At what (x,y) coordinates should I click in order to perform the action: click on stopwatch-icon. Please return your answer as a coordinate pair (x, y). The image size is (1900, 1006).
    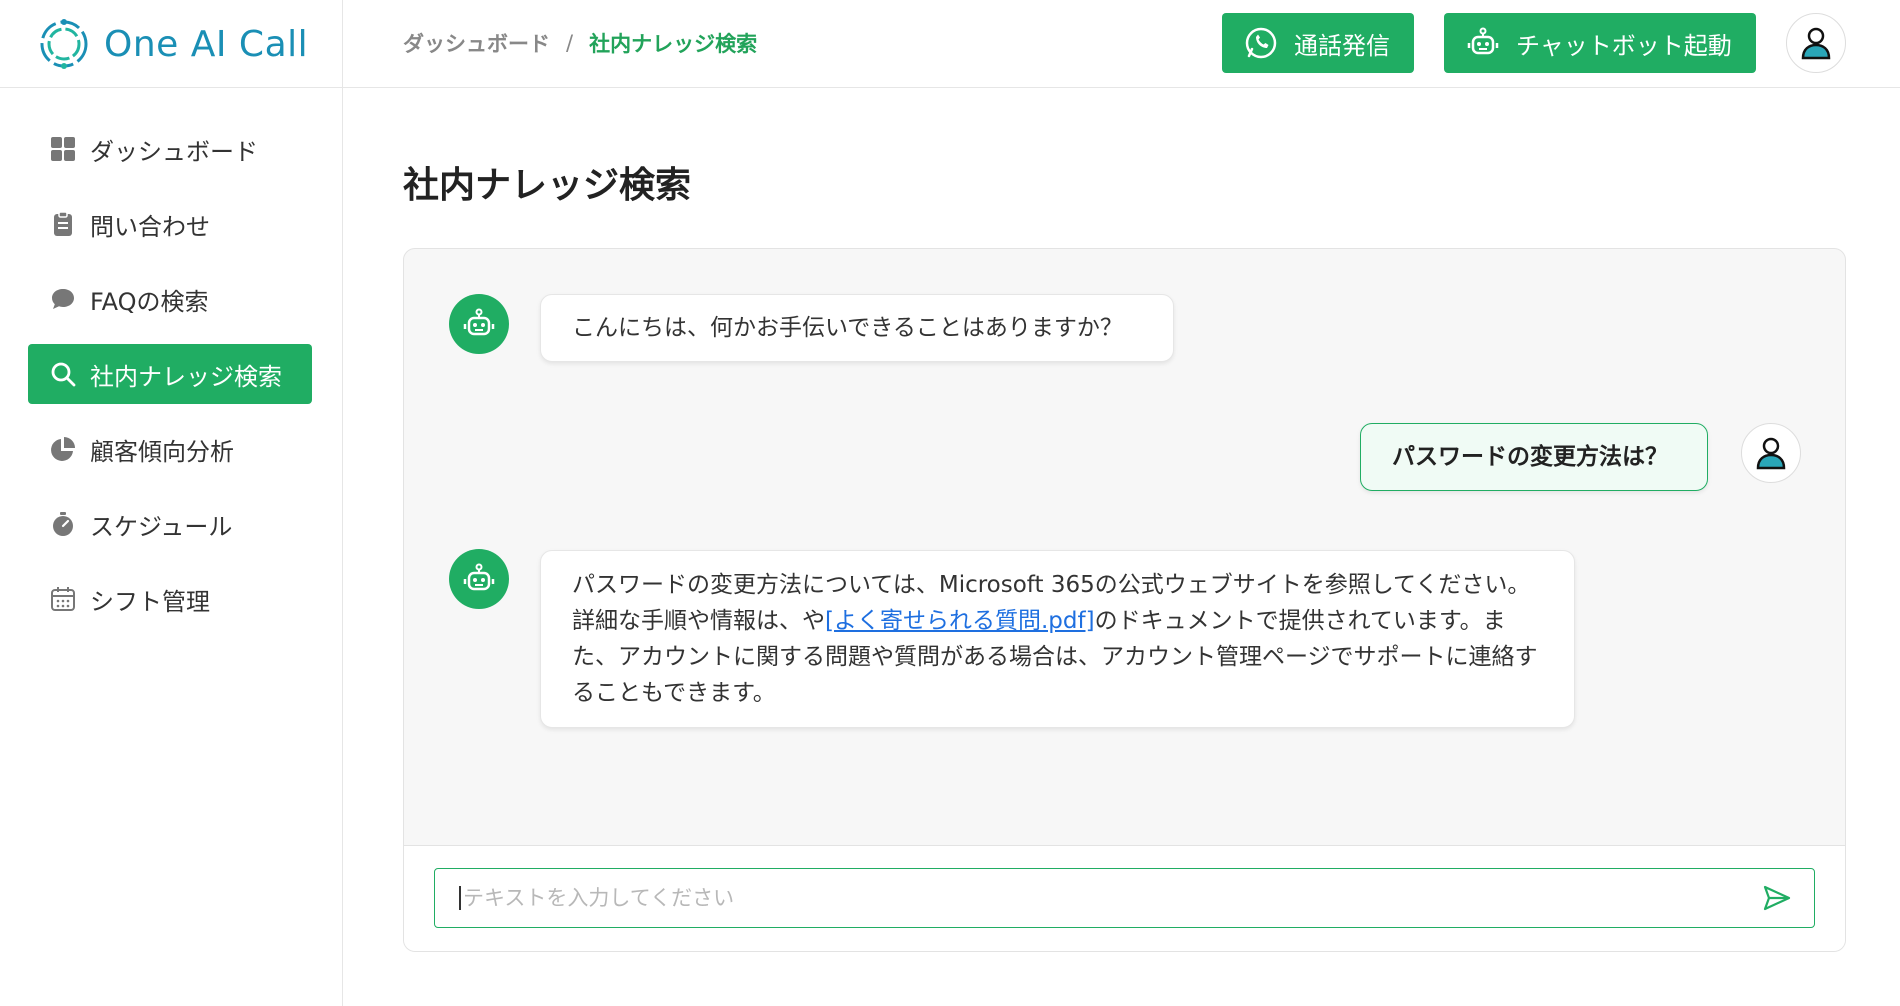
    Looking at the image, I should click on (63, 524).